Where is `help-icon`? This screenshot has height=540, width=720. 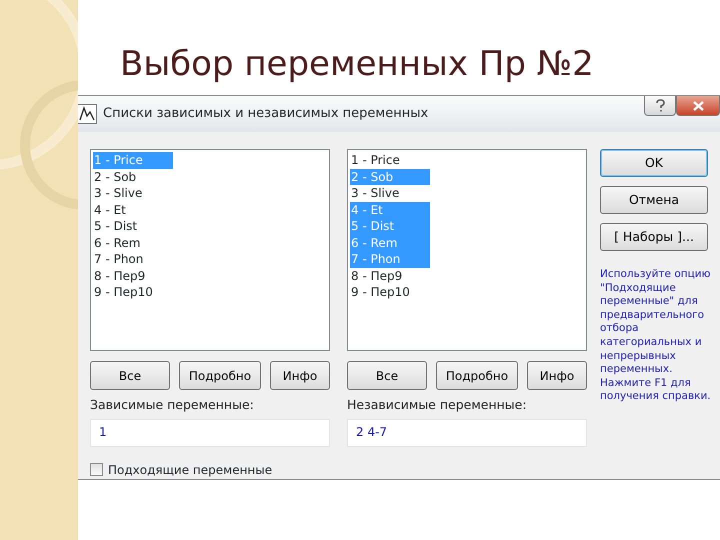 help-icon is located at coordinates (660, 105).